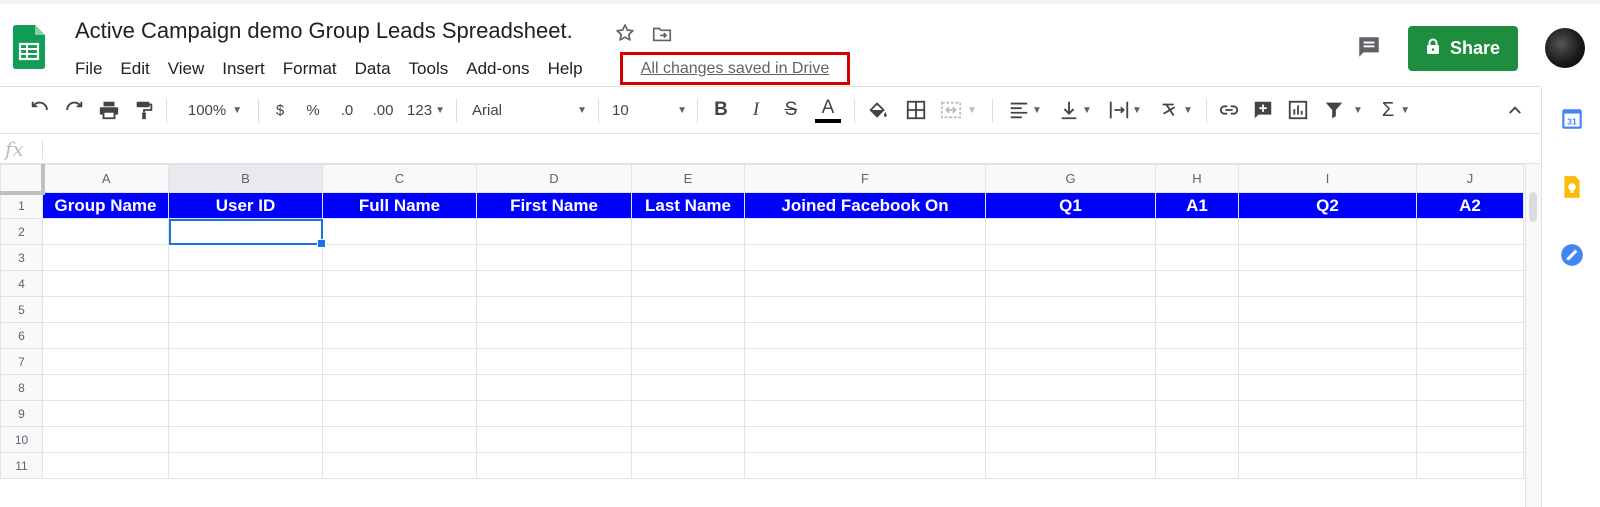 Image resolution: width=1600 pixels, height=507 pixels. Describe the element at coordinates (865, 205) in the screenshot. I see `header-cell: Joined Facebook On` at that location.